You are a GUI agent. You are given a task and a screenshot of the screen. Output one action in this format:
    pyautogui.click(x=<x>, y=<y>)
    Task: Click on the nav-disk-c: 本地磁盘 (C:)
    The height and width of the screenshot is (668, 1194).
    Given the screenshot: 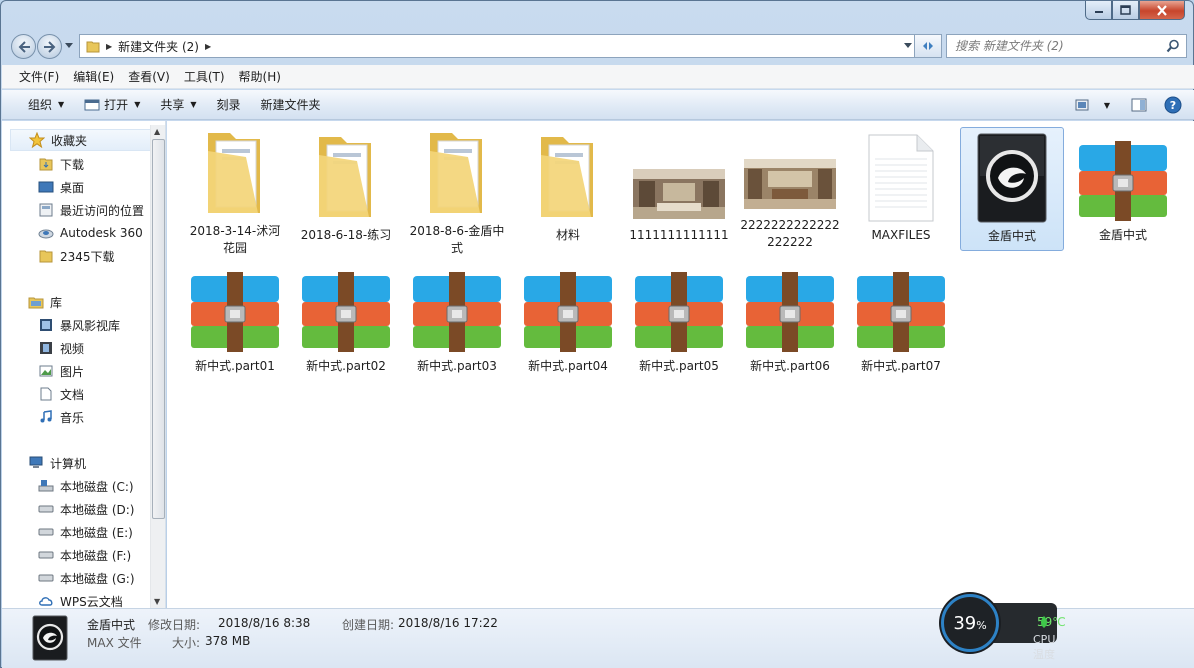 What is the action you would take?
    pyautogui.click(x=86, y=486)
    